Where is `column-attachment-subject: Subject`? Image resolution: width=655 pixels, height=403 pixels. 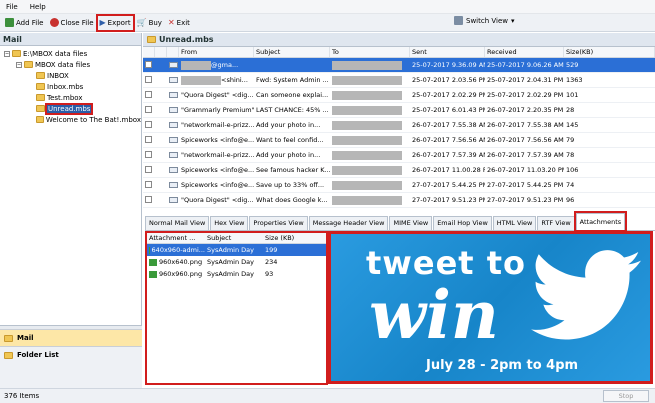
column-attachment-subject: Subject is located at coordinates (234, 238).